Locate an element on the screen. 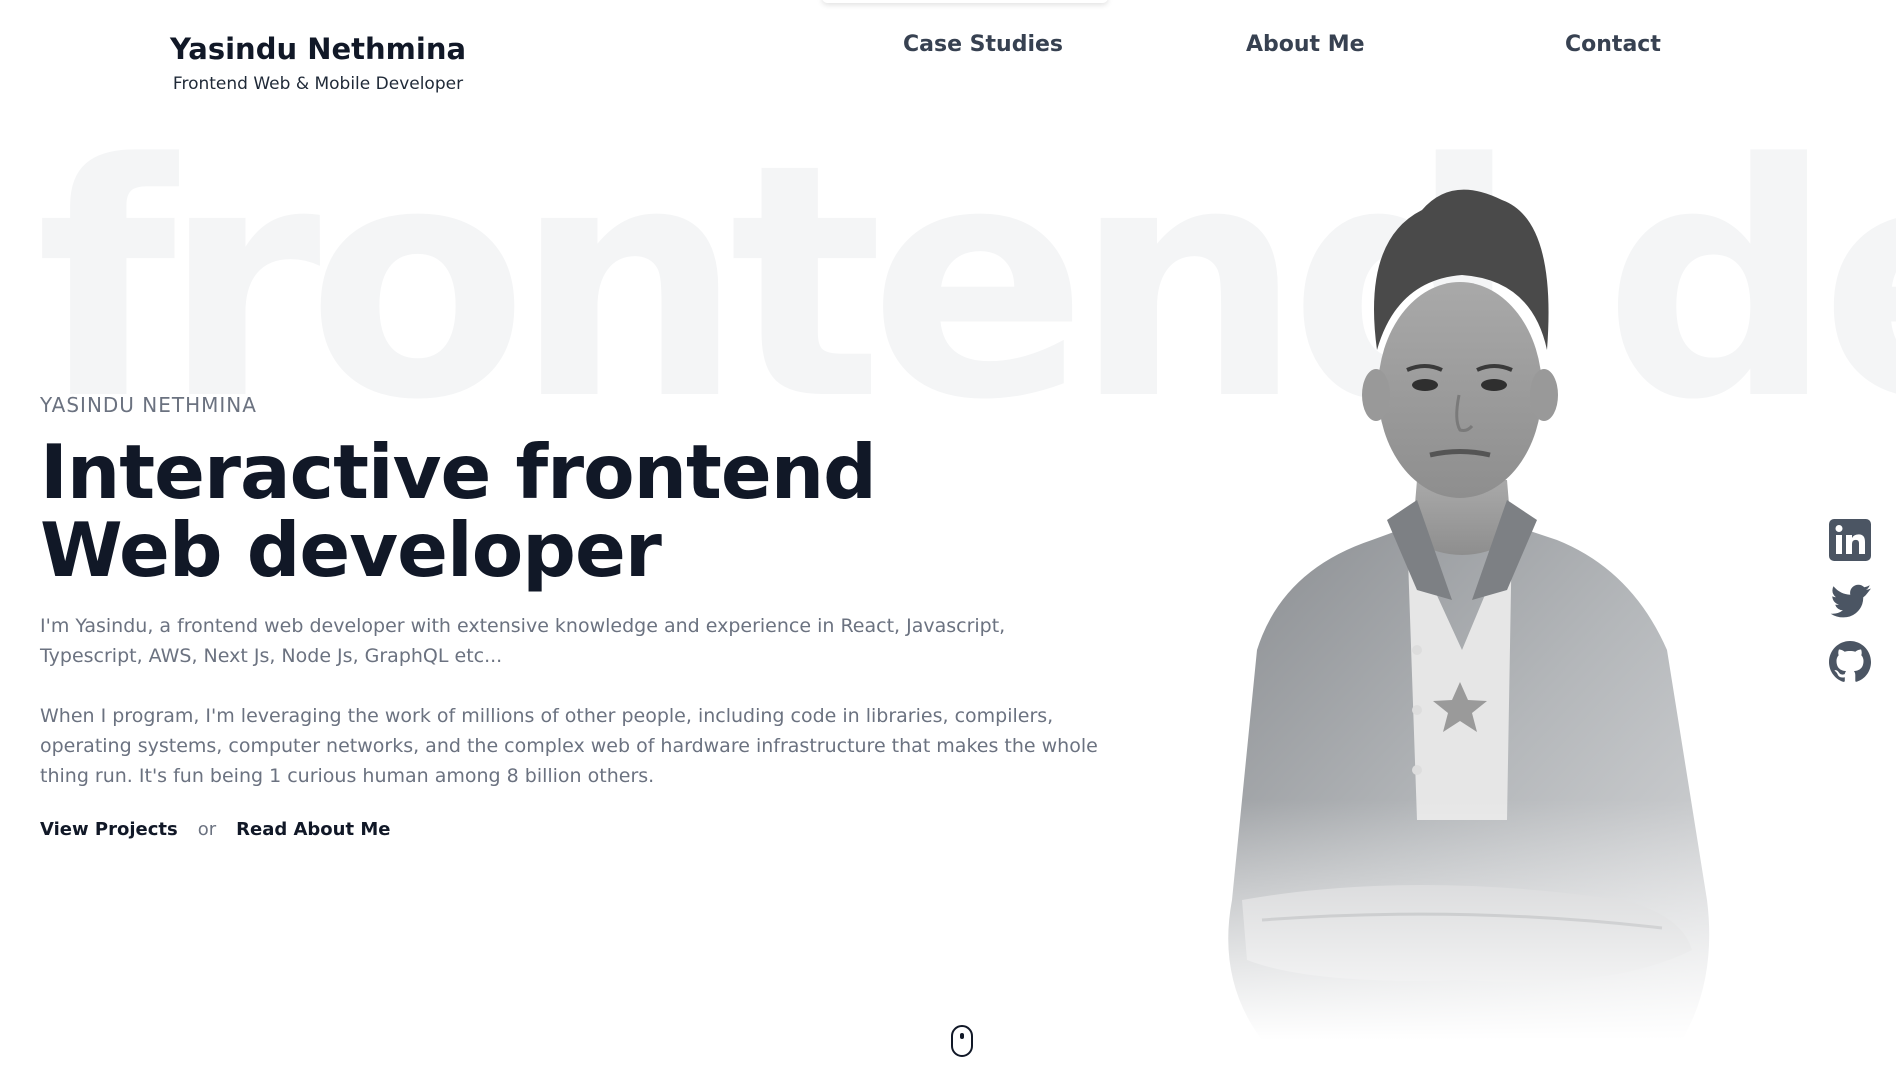 The image size is (1896, 1080). top-pill-decoration is located at coordinates (965, 1).